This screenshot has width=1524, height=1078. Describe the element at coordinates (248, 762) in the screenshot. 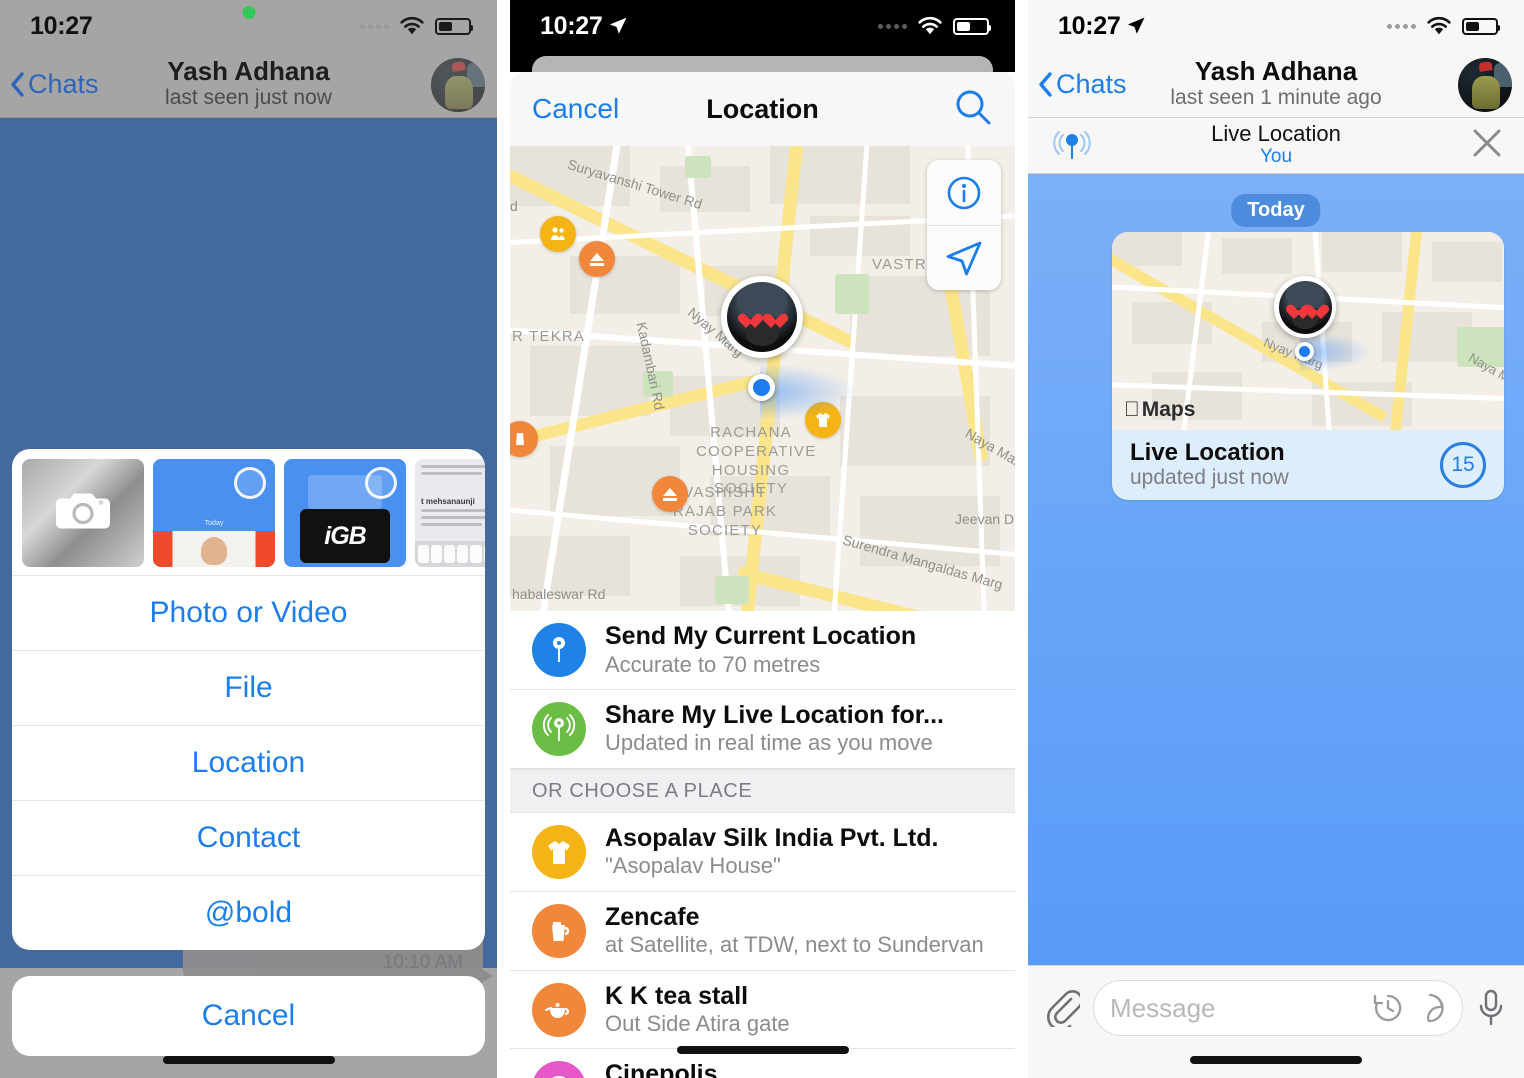

I see `sheet-item-location: Location` at that location.